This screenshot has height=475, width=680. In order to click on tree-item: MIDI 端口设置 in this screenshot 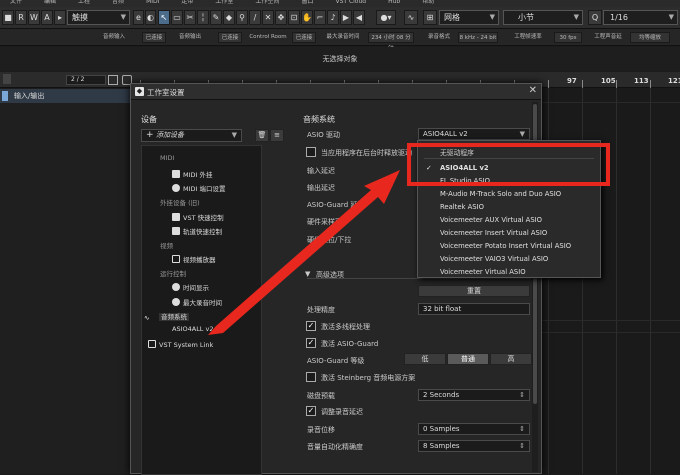, I will do `click(199, 188)`.